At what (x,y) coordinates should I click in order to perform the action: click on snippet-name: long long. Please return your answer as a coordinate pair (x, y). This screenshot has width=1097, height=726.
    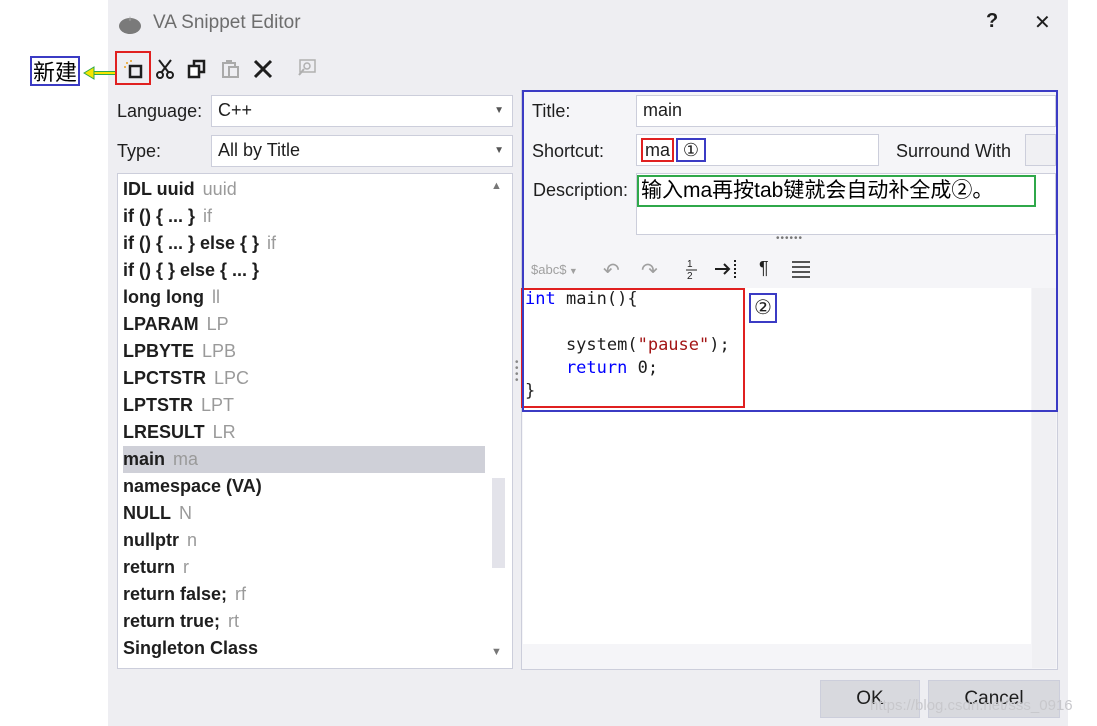
    Looking at the image, I should click on (163, 297).